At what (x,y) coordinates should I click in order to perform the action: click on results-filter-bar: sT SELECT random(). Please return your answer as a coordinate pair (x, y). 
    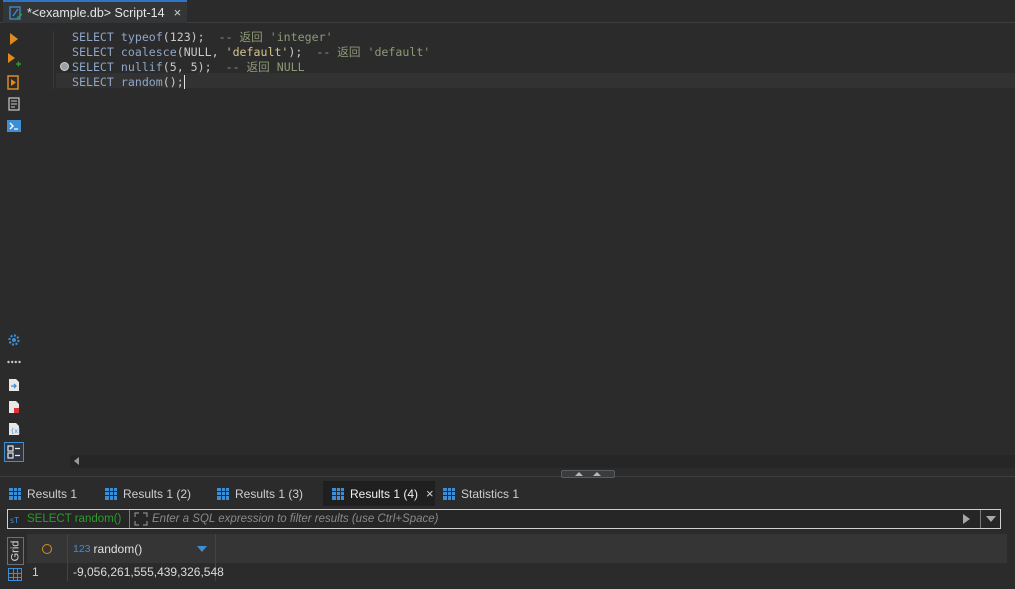
    Looking at the image, I should click on (504, 519).